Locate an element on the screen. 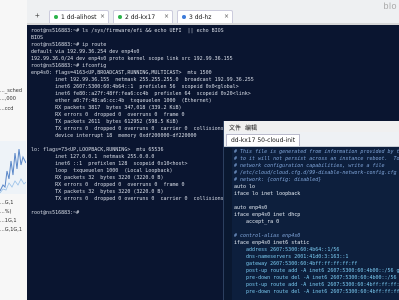  sidebar-item: ...ccd is located at coordinates (6, 109).